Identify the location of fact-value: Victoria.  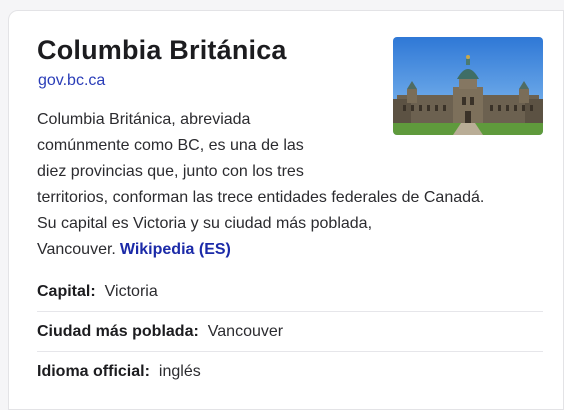
(131, 291).